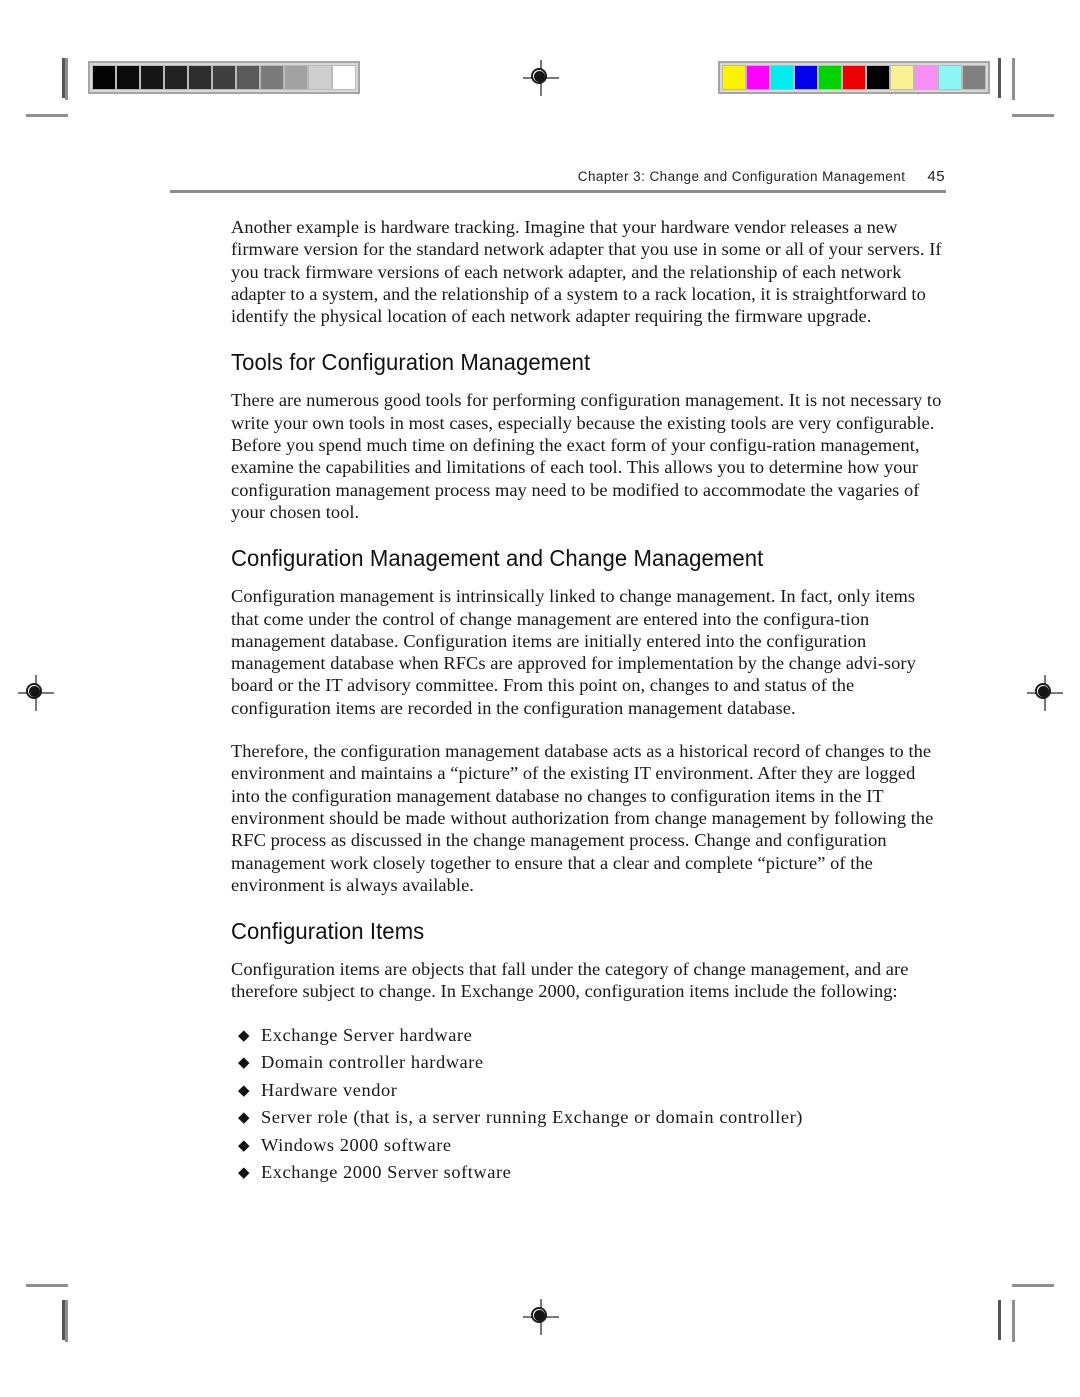  What do you see at coordinates (587, 1172) in the screenshot?
I see `list-item: ◆ Exchange 2000 Server software` at bounding box center [587, 1172].